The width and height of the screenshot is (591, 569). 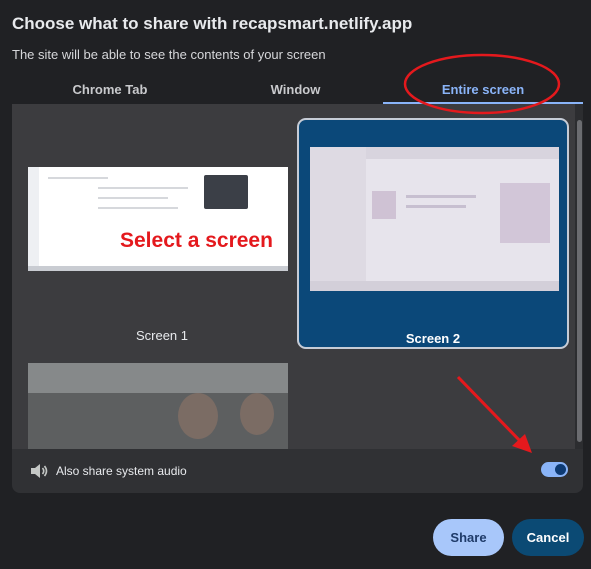 I want to click on cancel-button: Cancel, so click(x=548, y=537).